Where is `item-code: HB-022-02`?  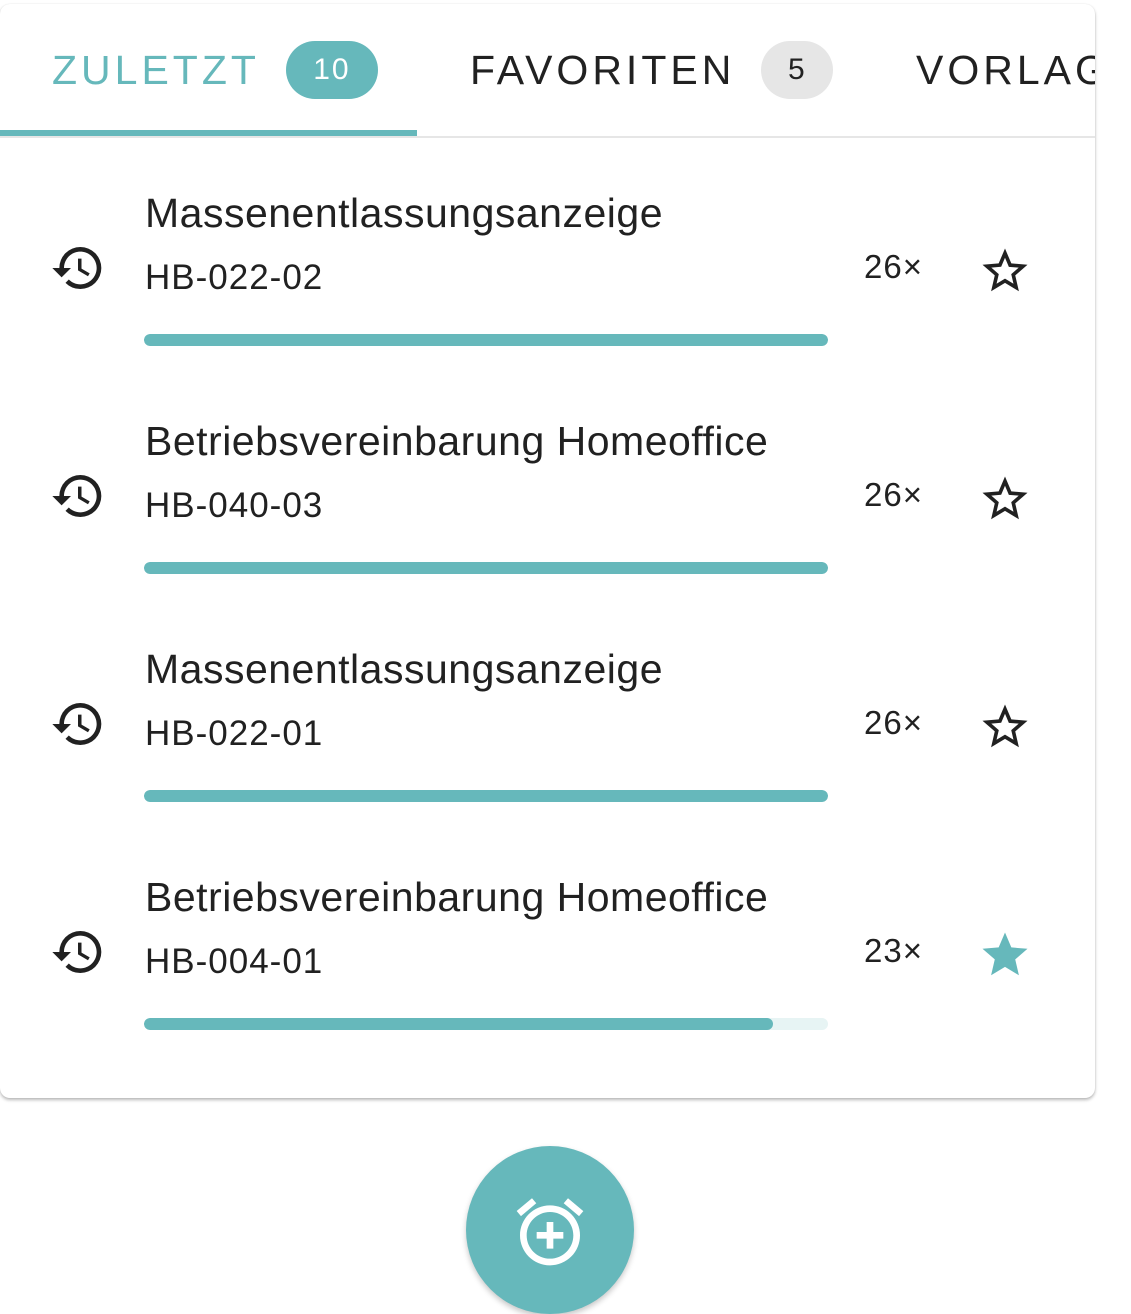
item-code: HB-022-02 is located at coordinates (234, 277).